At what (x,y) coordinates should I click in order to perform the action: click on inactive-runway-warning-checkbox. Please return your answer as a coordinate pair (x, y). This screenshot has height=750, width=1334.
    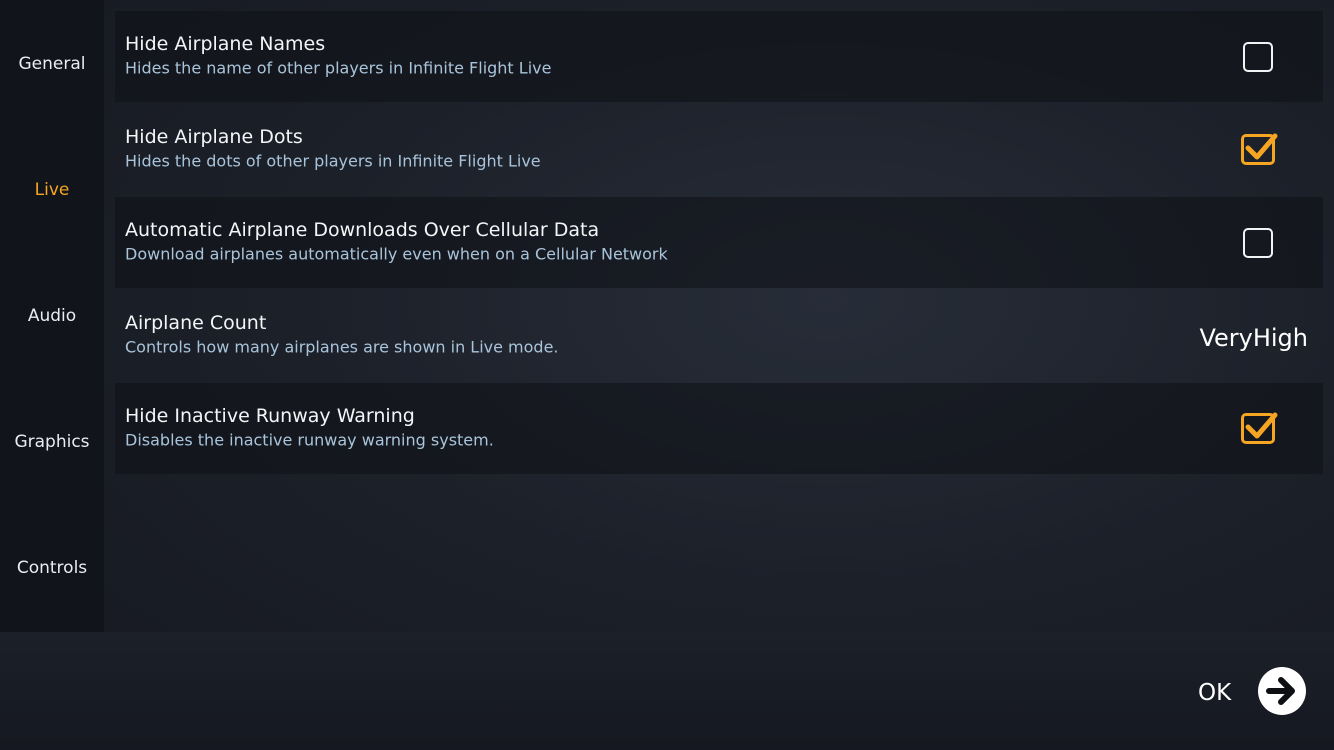
    Looking at the image, I should click on (1259, 428).